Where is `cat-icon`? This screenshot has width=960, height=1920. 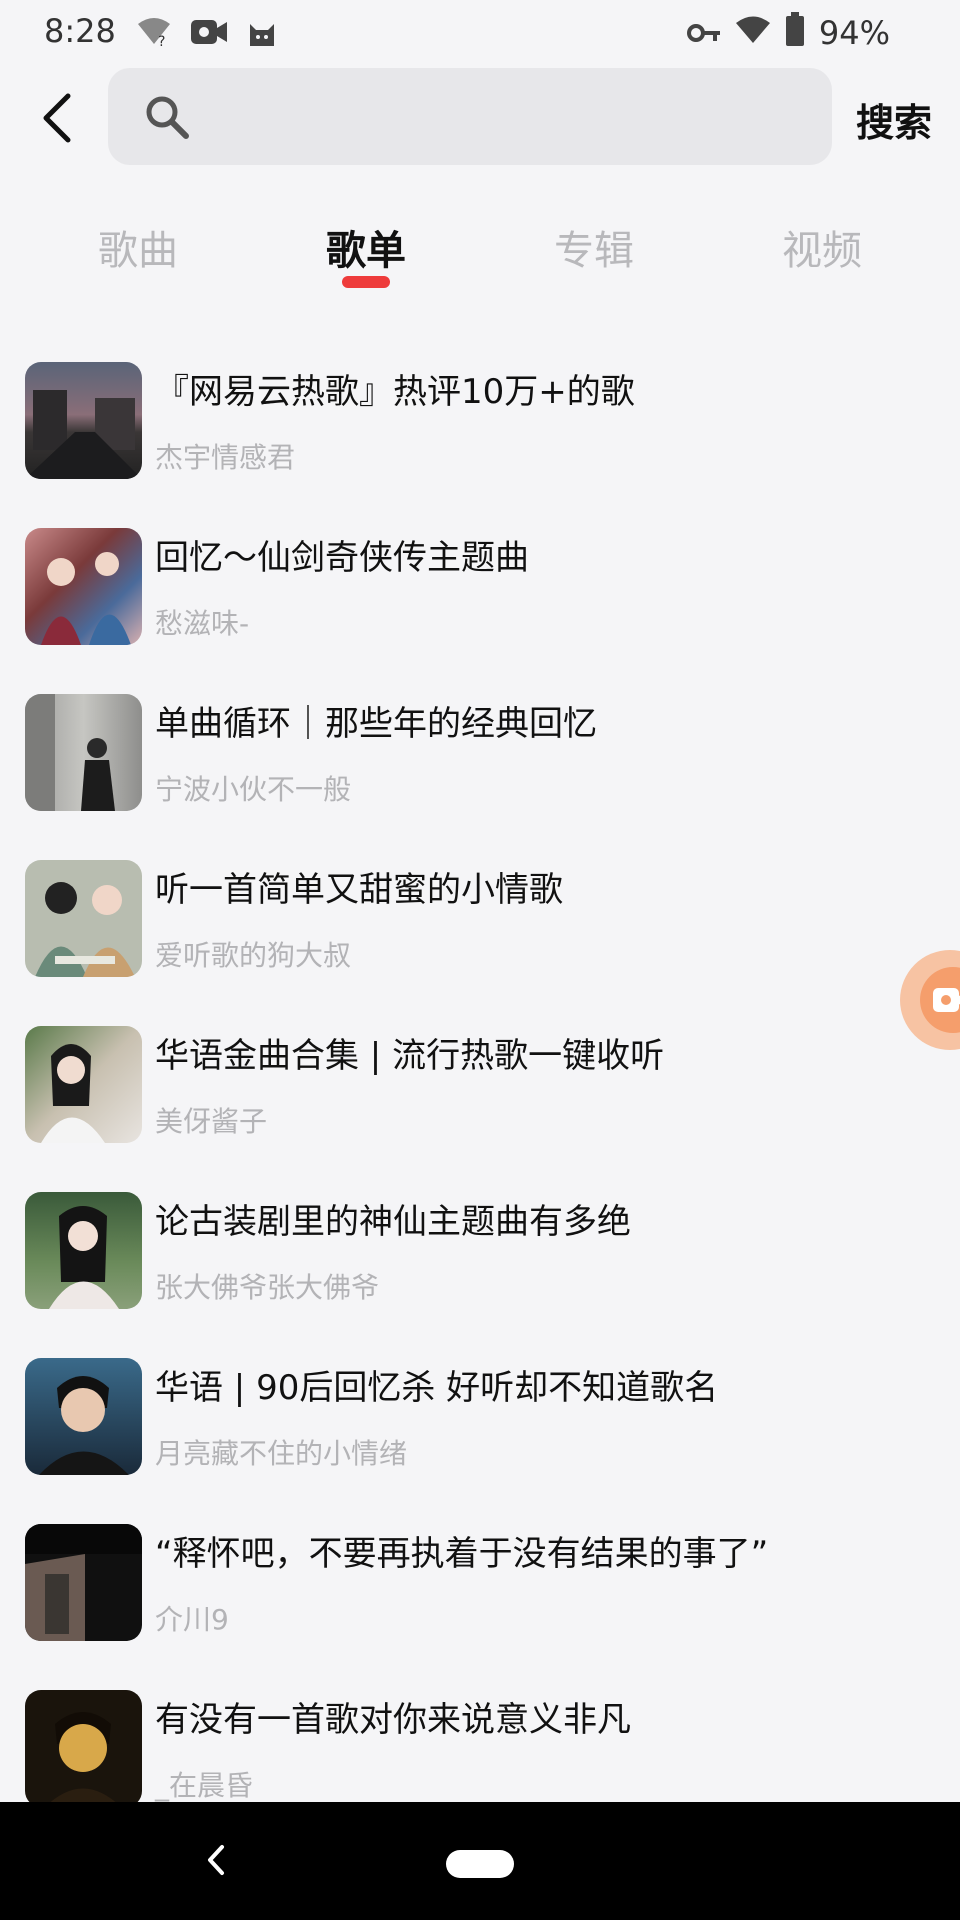 cat-icon is located at coordinates (262, 34).